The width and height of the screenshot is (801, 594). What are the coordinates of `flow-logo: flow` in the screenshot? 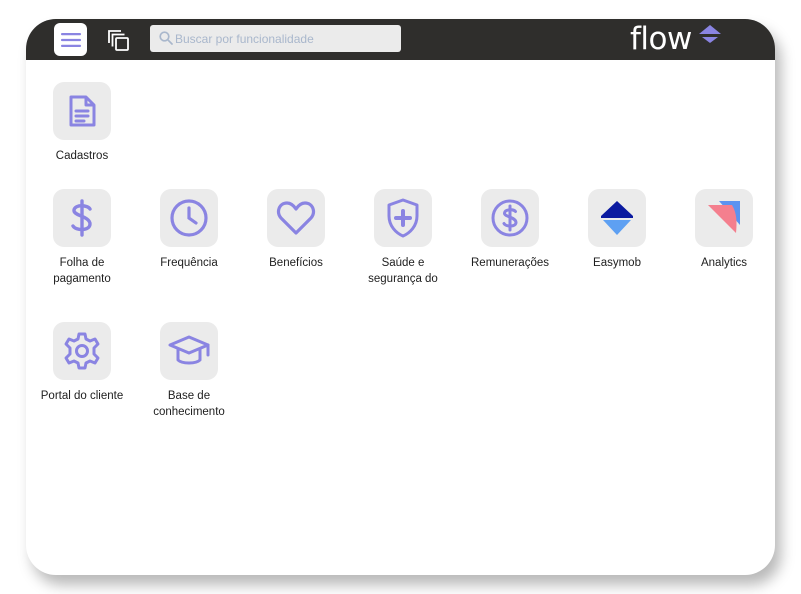 It's located at (680, 39).